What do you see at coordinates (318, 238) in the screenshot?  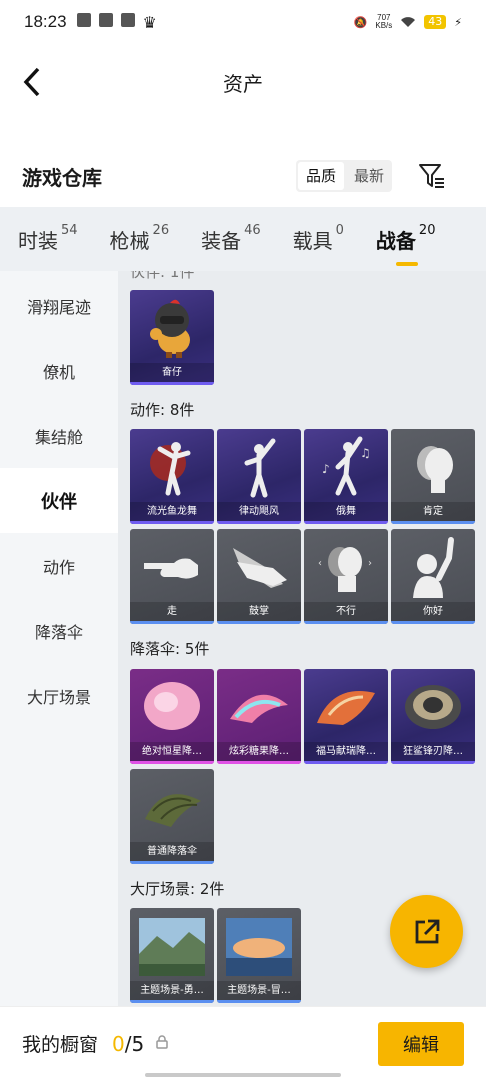 I see `tab-vehicles: 载具 0` at bounding box center [318, 238].